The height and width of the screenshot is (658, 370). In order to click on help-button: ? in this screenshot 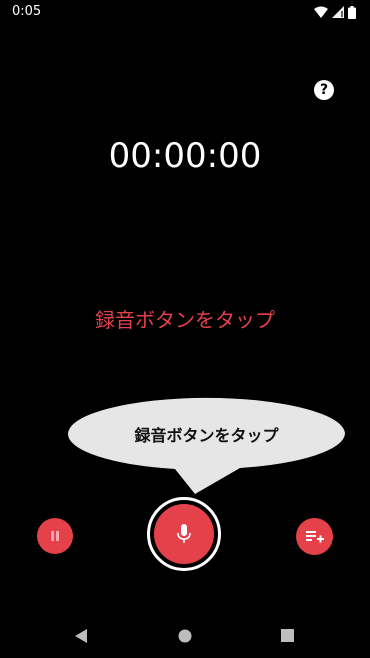, I will do `click(324, 90)`.